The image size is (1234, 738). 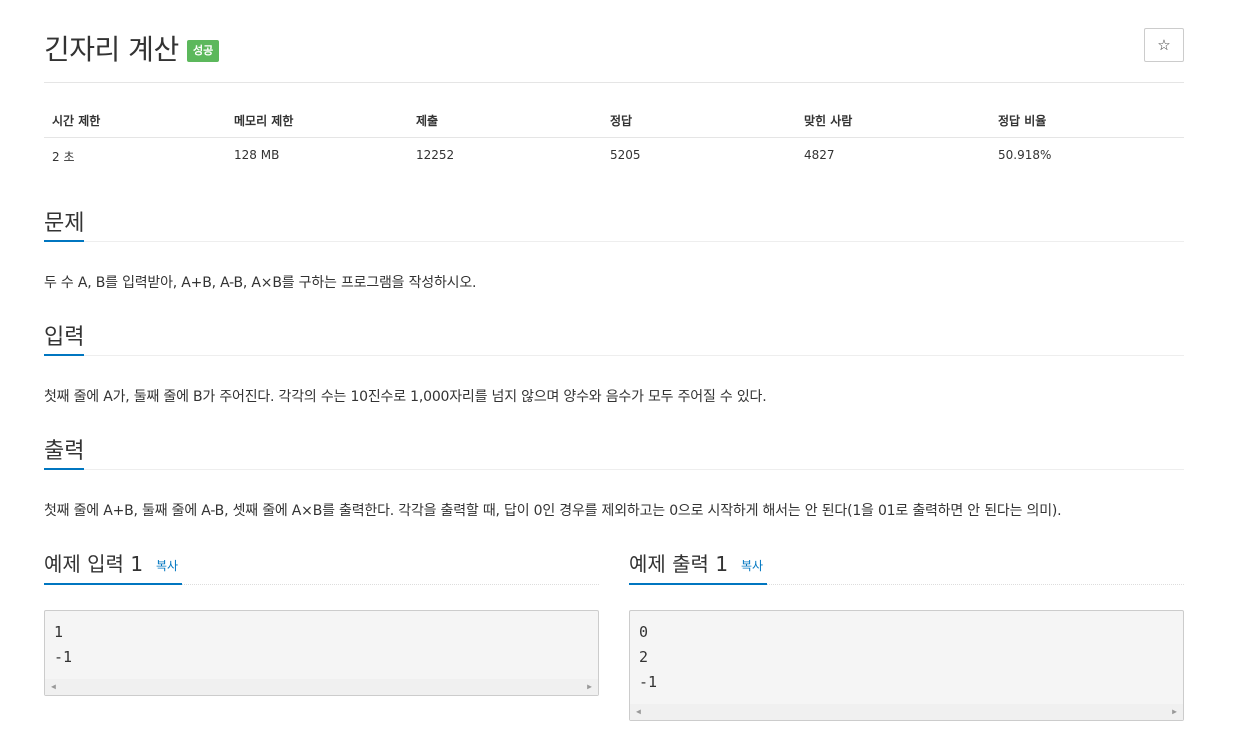 I want to click on input-section-title: 입력, so click(x=64, y=337).